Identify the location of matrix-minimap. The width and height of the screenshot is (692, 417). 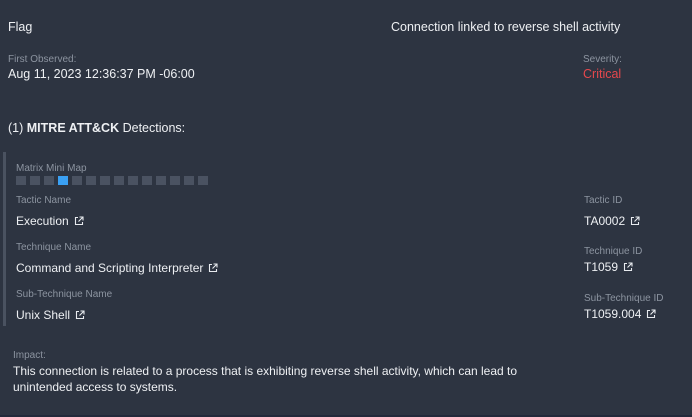
(112, 180).